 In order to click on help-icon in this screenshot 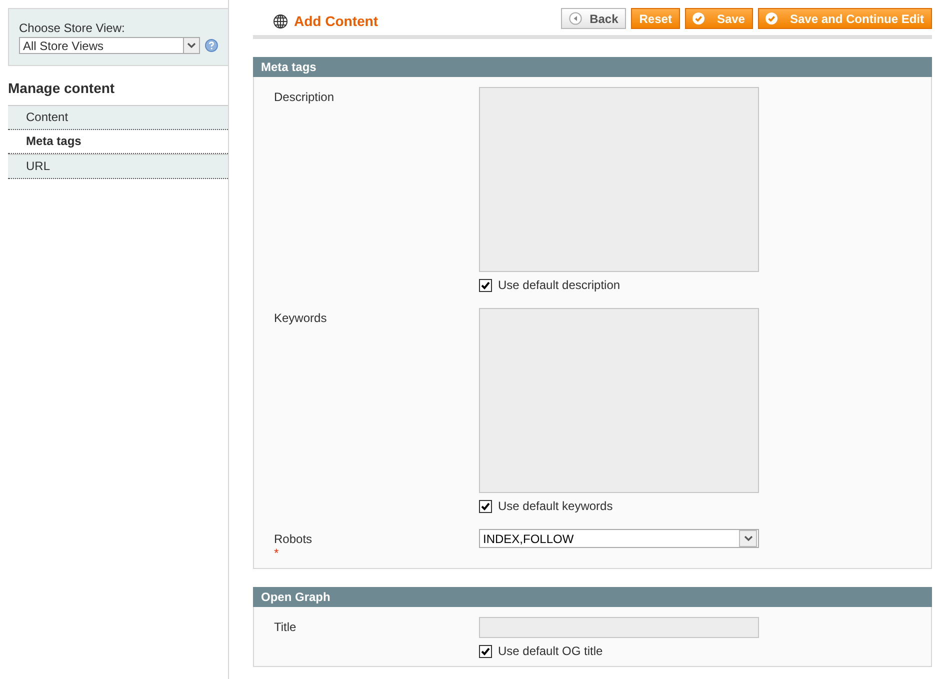, I will do `click(211, 45)`.